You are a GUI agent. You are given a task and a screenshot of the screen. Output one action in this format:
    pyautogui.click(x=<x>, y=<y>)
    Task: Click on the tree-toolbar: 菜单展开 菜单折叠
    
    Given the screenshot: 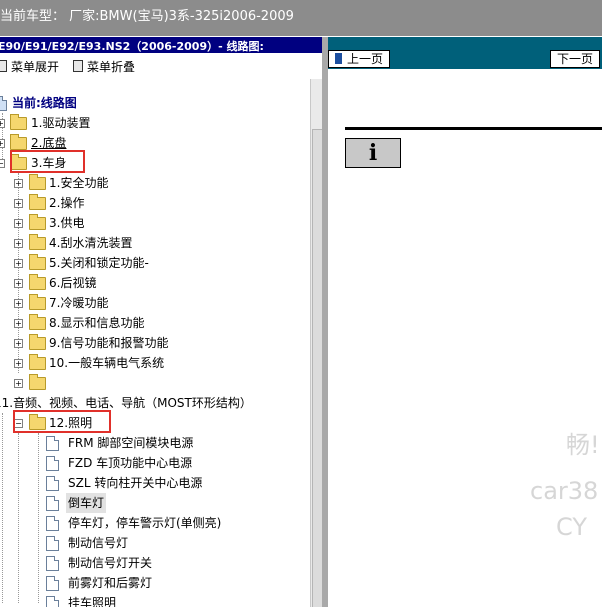 What is the action you would take?
    pyautogui.click(x=155, y=67)
    